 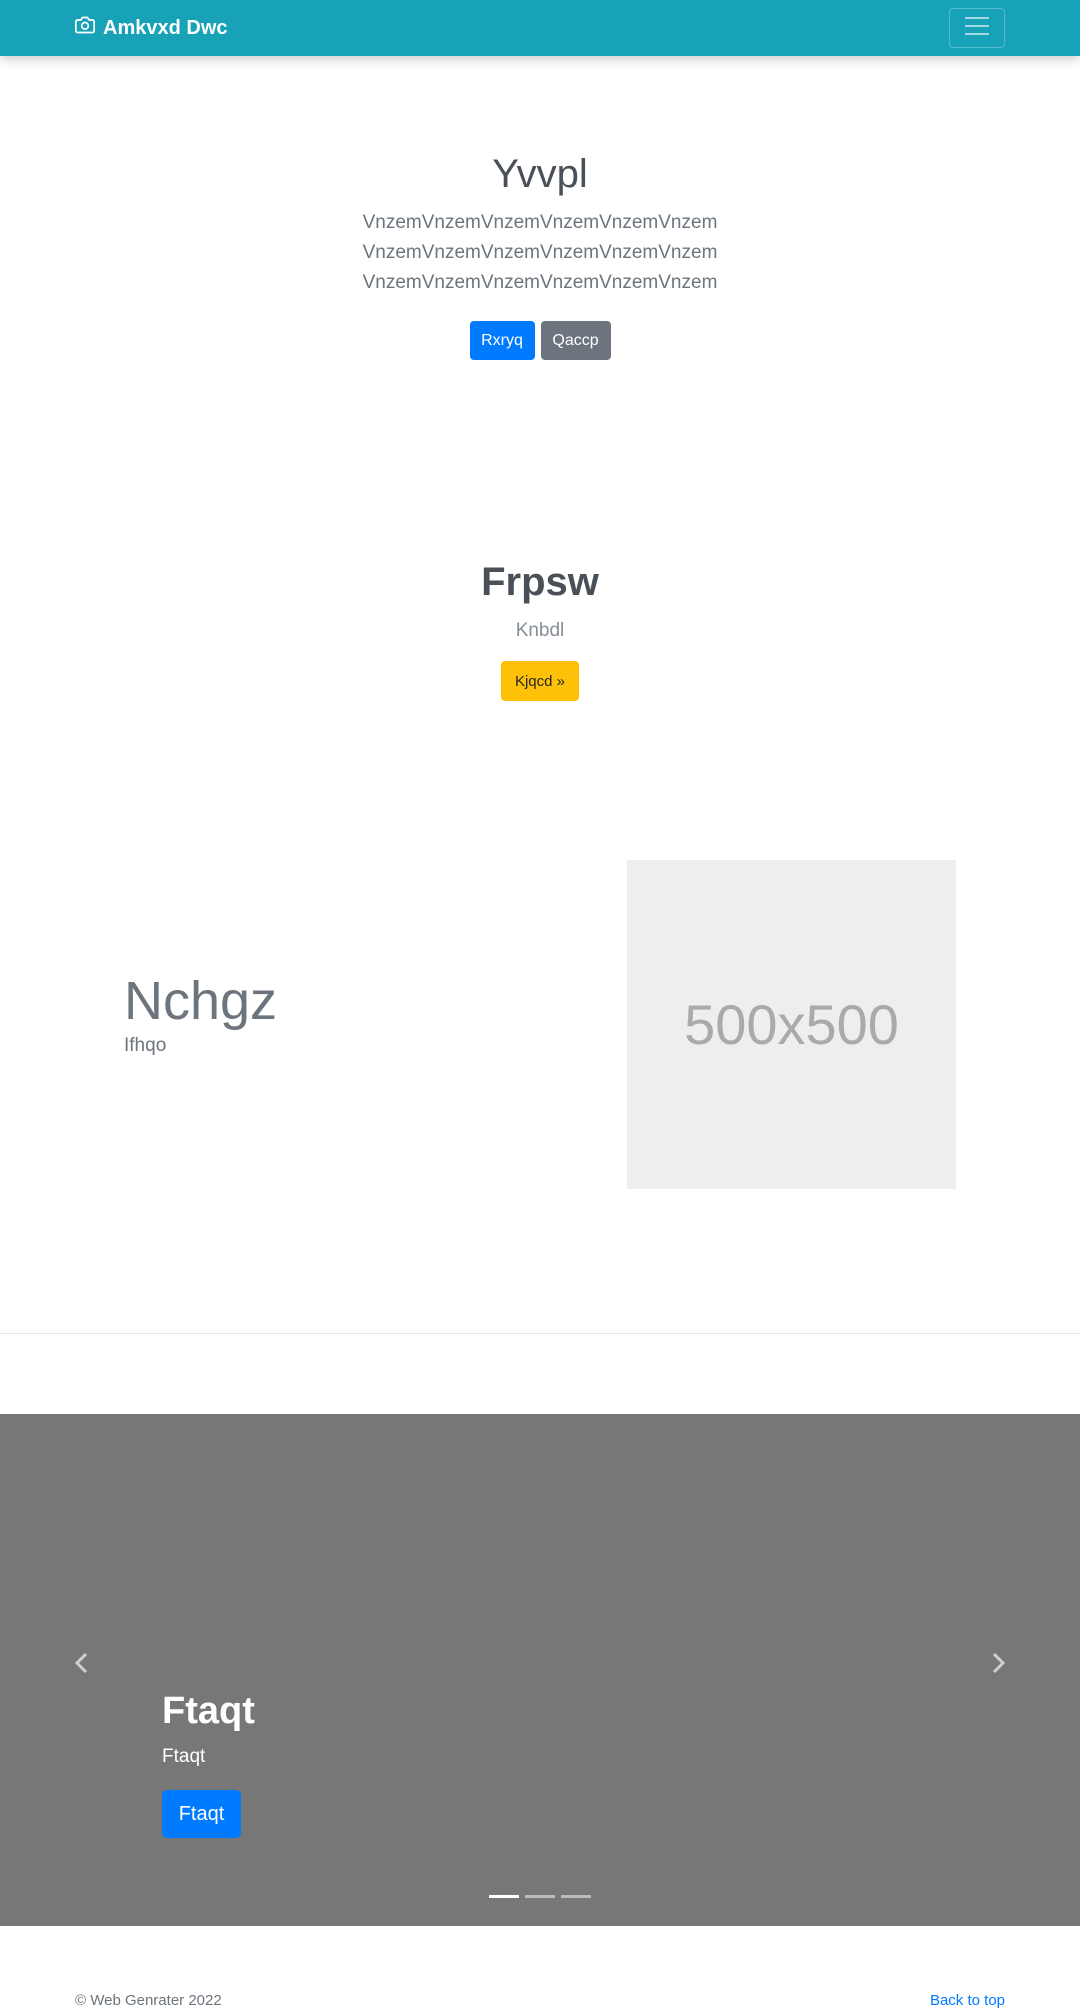 What do you see at coordinates (540, 174) in the screenshot?
I see `hero-title: Yvvpl` at bounding box center [540, 174].